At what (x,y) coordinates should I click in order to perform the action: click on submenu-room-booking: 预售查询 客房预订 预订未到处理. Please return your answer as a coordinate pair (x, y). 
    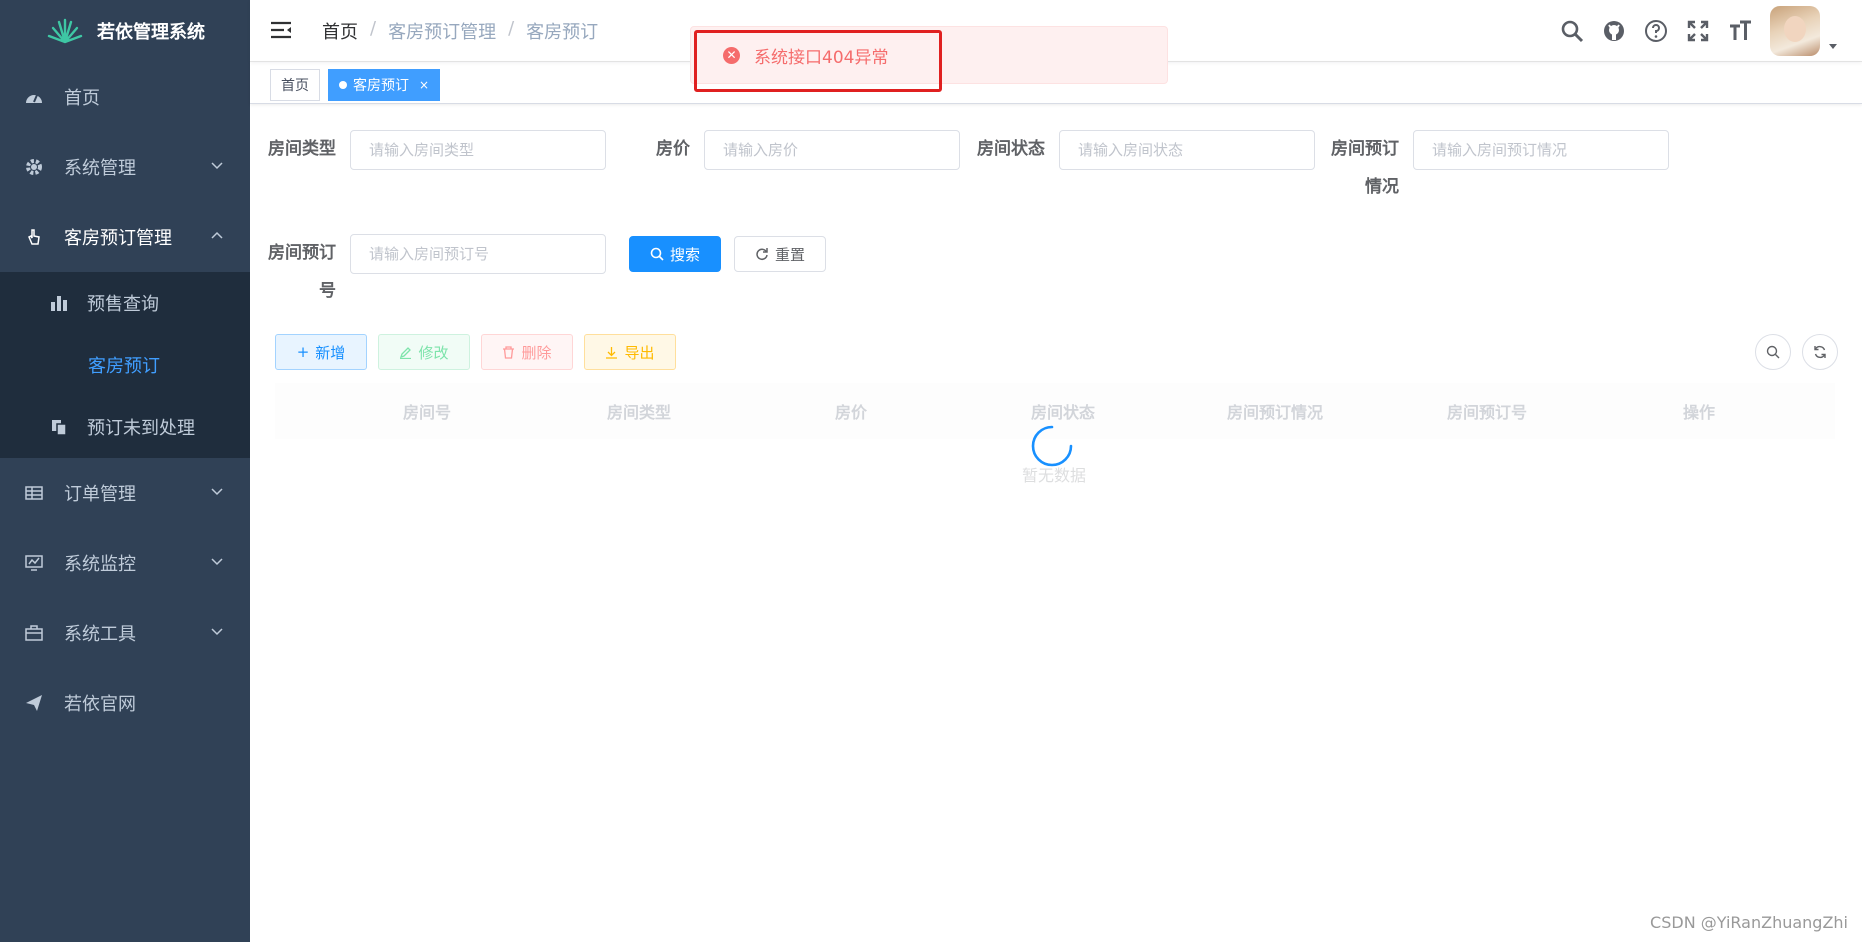
    Looking at the image, I should click on (125, 365).